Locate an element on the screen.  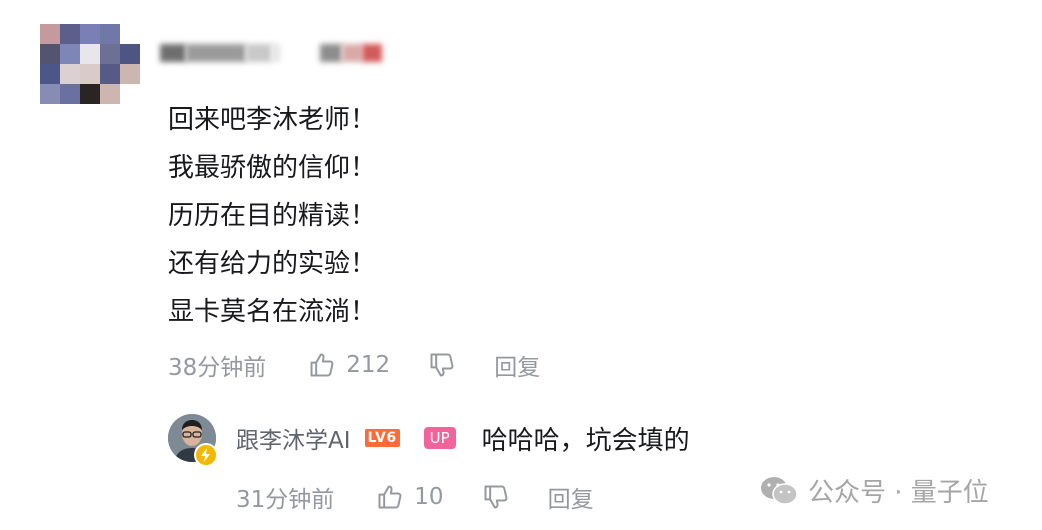
verified-bolt-icon is located at coordinates (206, 455).